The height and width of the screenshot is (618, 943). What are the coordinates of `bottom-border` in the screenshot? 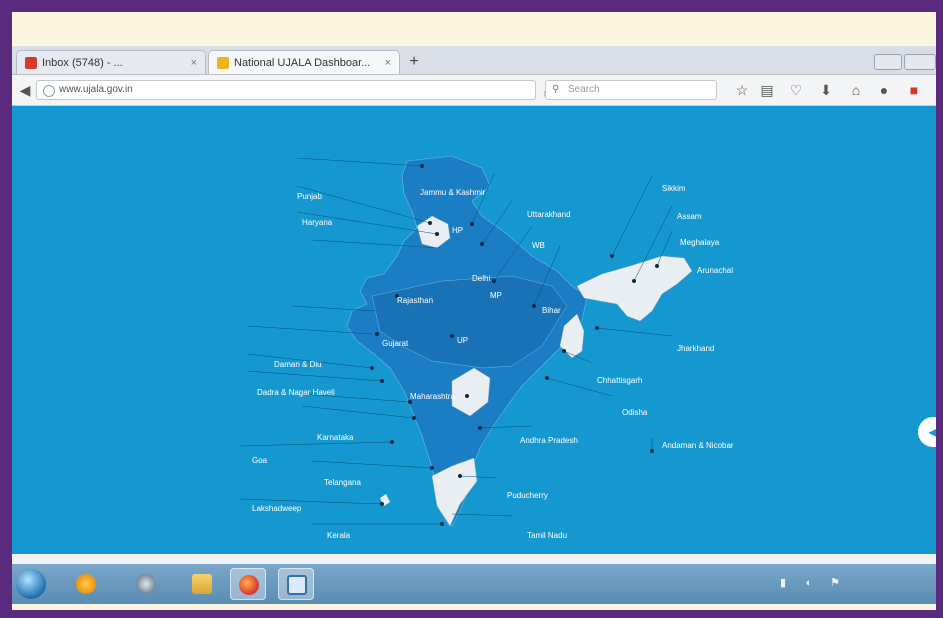 It's located at (474, 607).